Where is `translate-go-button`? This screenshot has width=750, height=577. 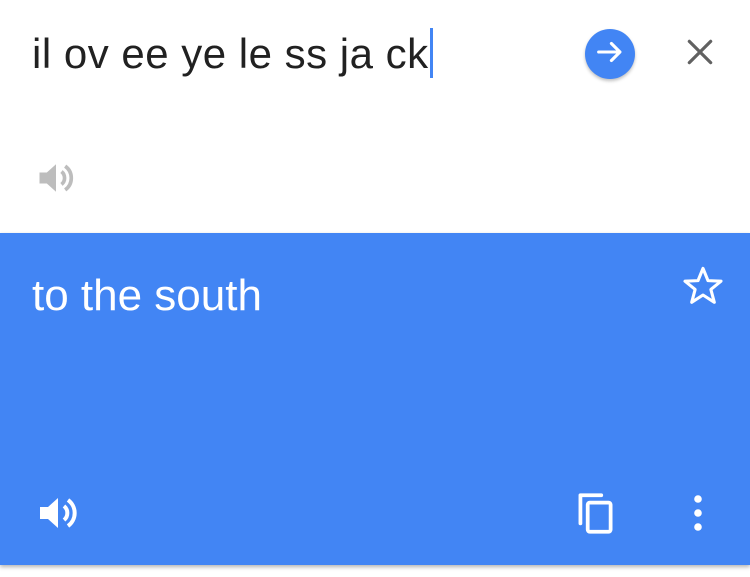
translate-go-button is located at coordinates (610, 54).